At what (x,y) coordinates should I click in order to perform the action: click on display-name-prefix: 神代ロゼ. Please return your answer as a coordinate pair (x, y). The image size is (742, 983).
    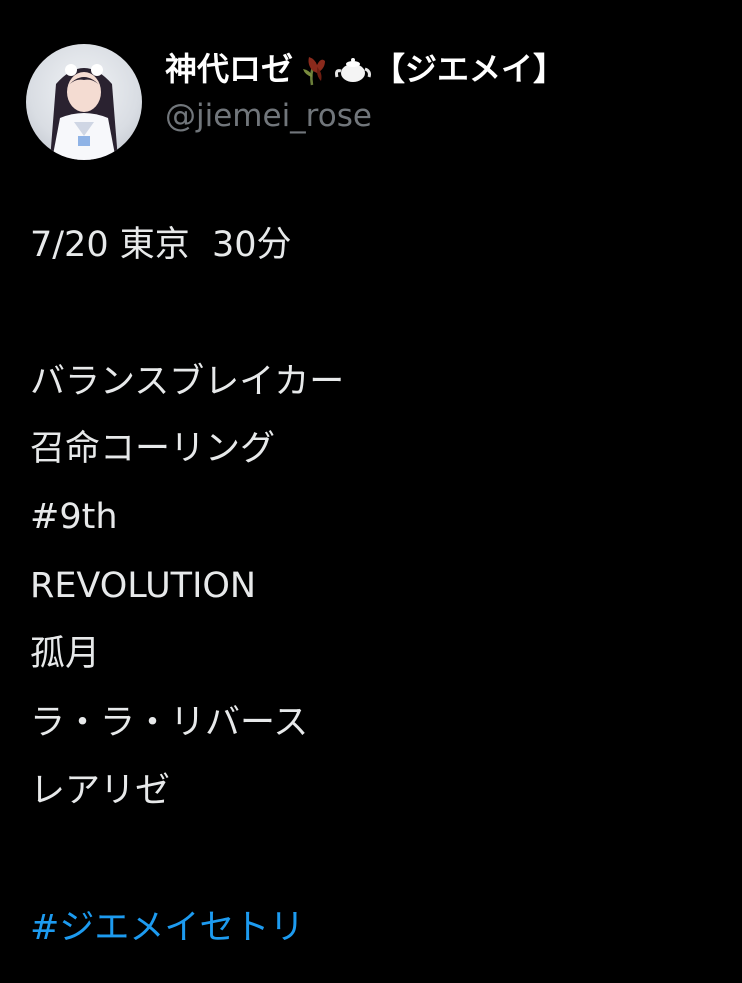
    Looking at the image, I should click on (229, 69).